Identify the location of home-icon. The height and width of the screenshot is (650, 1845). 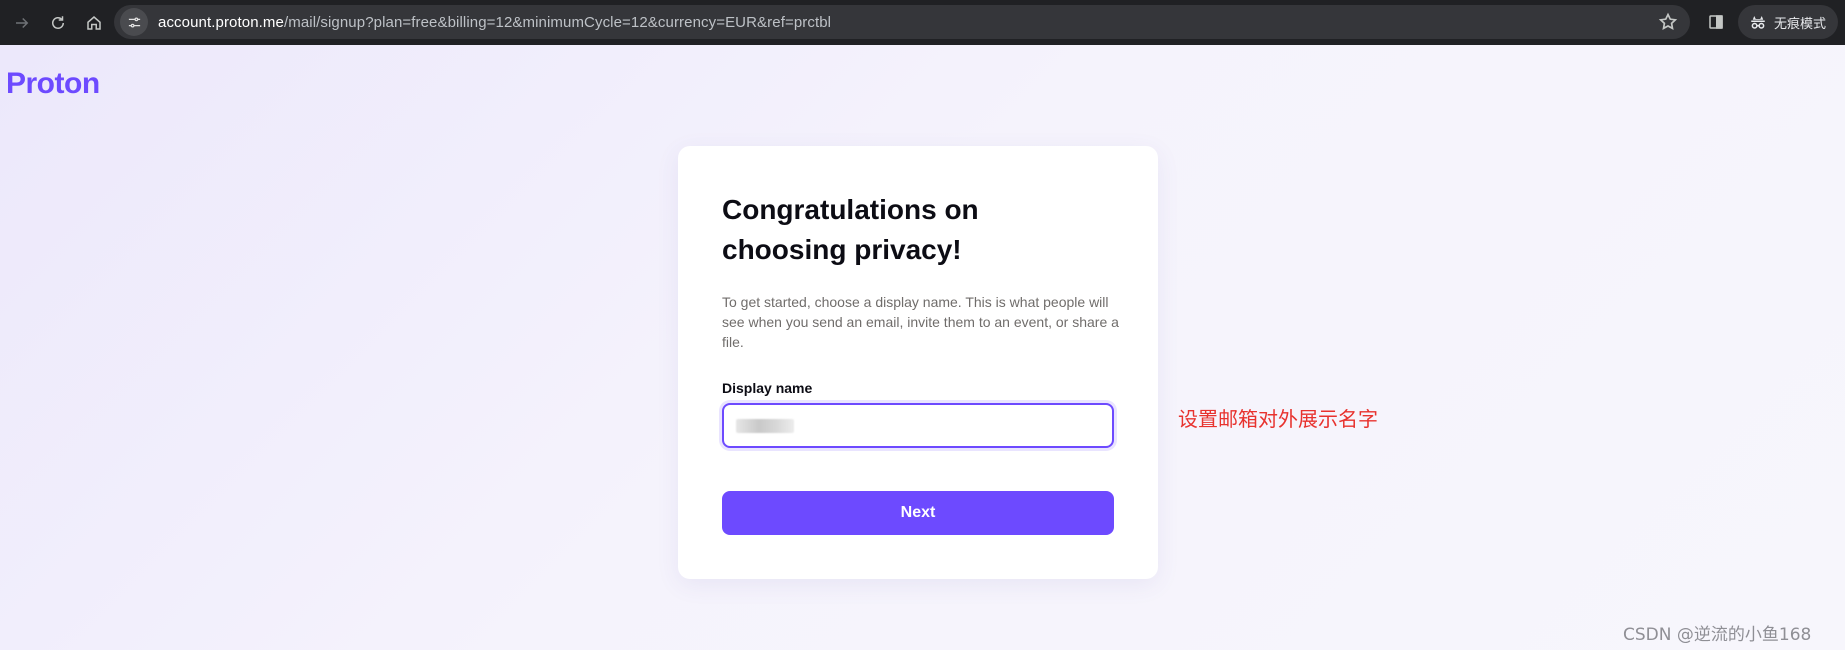
(94, 22).